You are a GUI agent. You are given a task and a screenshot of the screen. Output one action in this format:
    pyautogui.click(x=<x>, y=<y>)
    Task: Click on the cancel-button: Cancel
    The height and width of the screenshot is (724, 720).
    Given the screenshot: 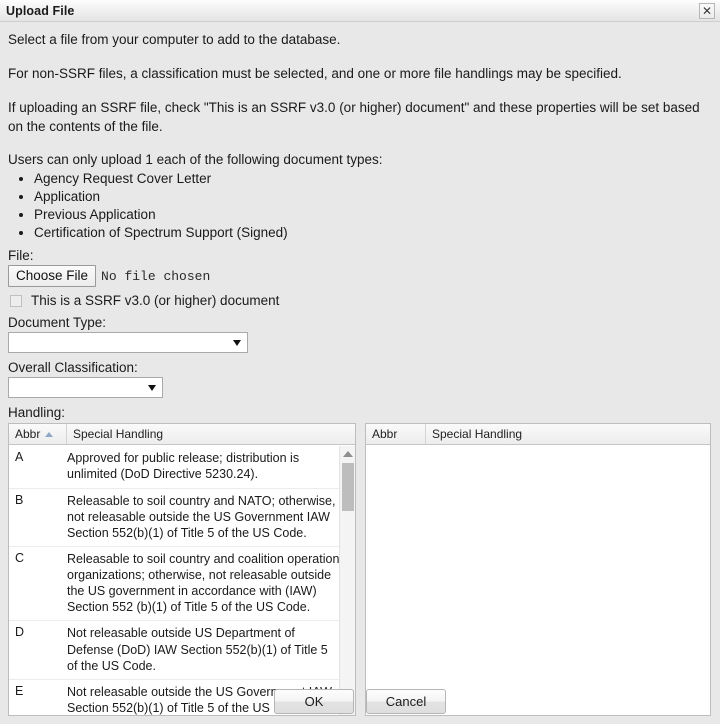 What is the action you would take?
    pyautogui.click(x=406, y=701)
    